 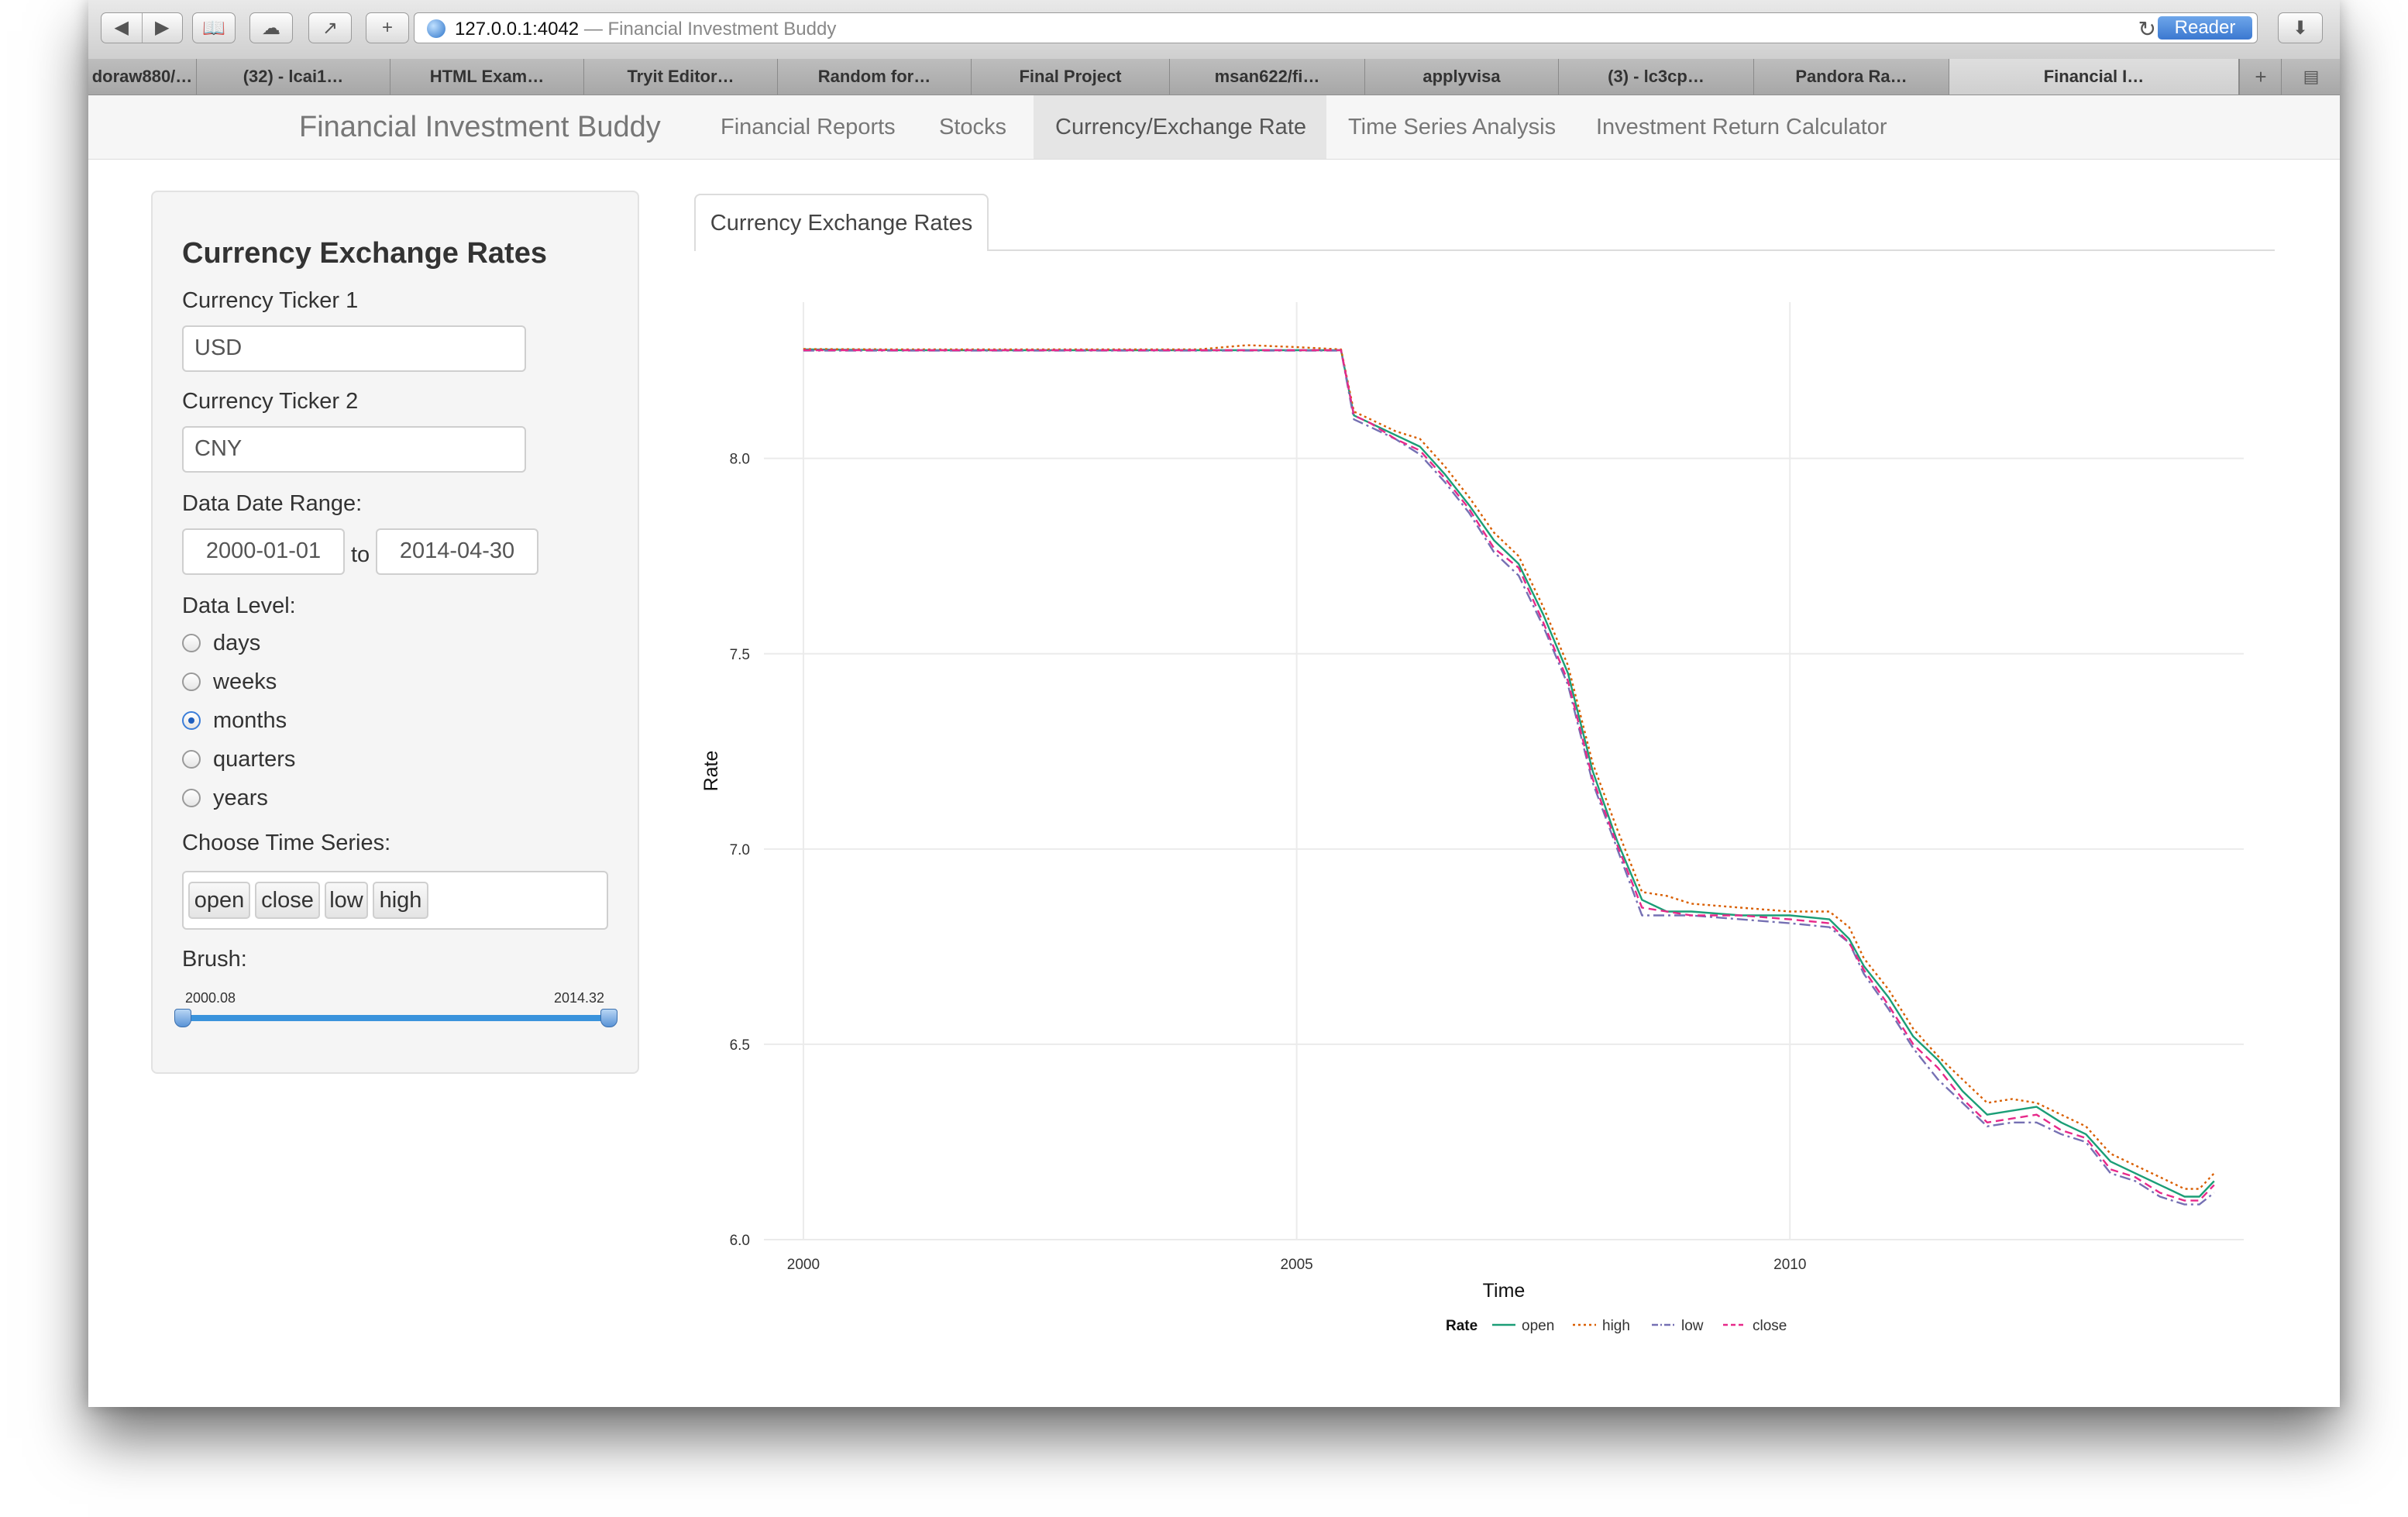 What do you see at coordinates (191, 720) in the screenshot?
I see `radio-button-checked` at bounding box center [191, 720].